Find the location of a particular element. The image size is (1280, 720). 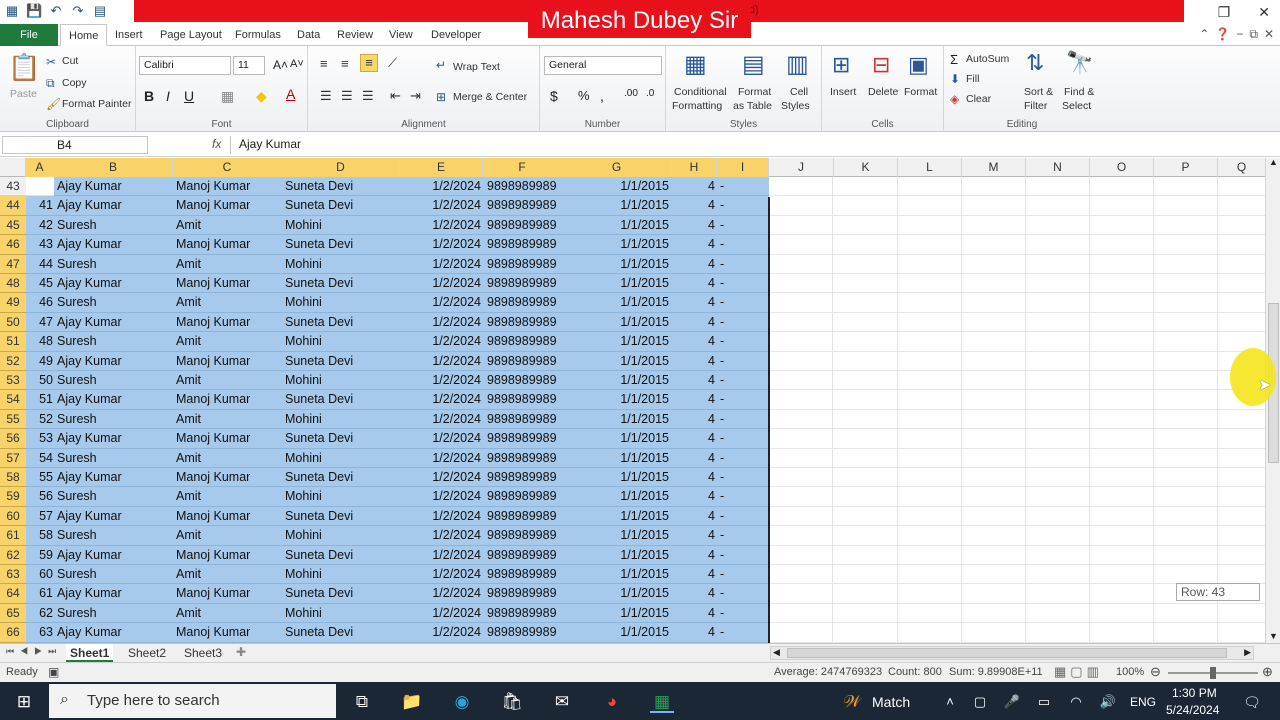

sort-filter-icon: ⇅ is located at coordinates (1035, 63).